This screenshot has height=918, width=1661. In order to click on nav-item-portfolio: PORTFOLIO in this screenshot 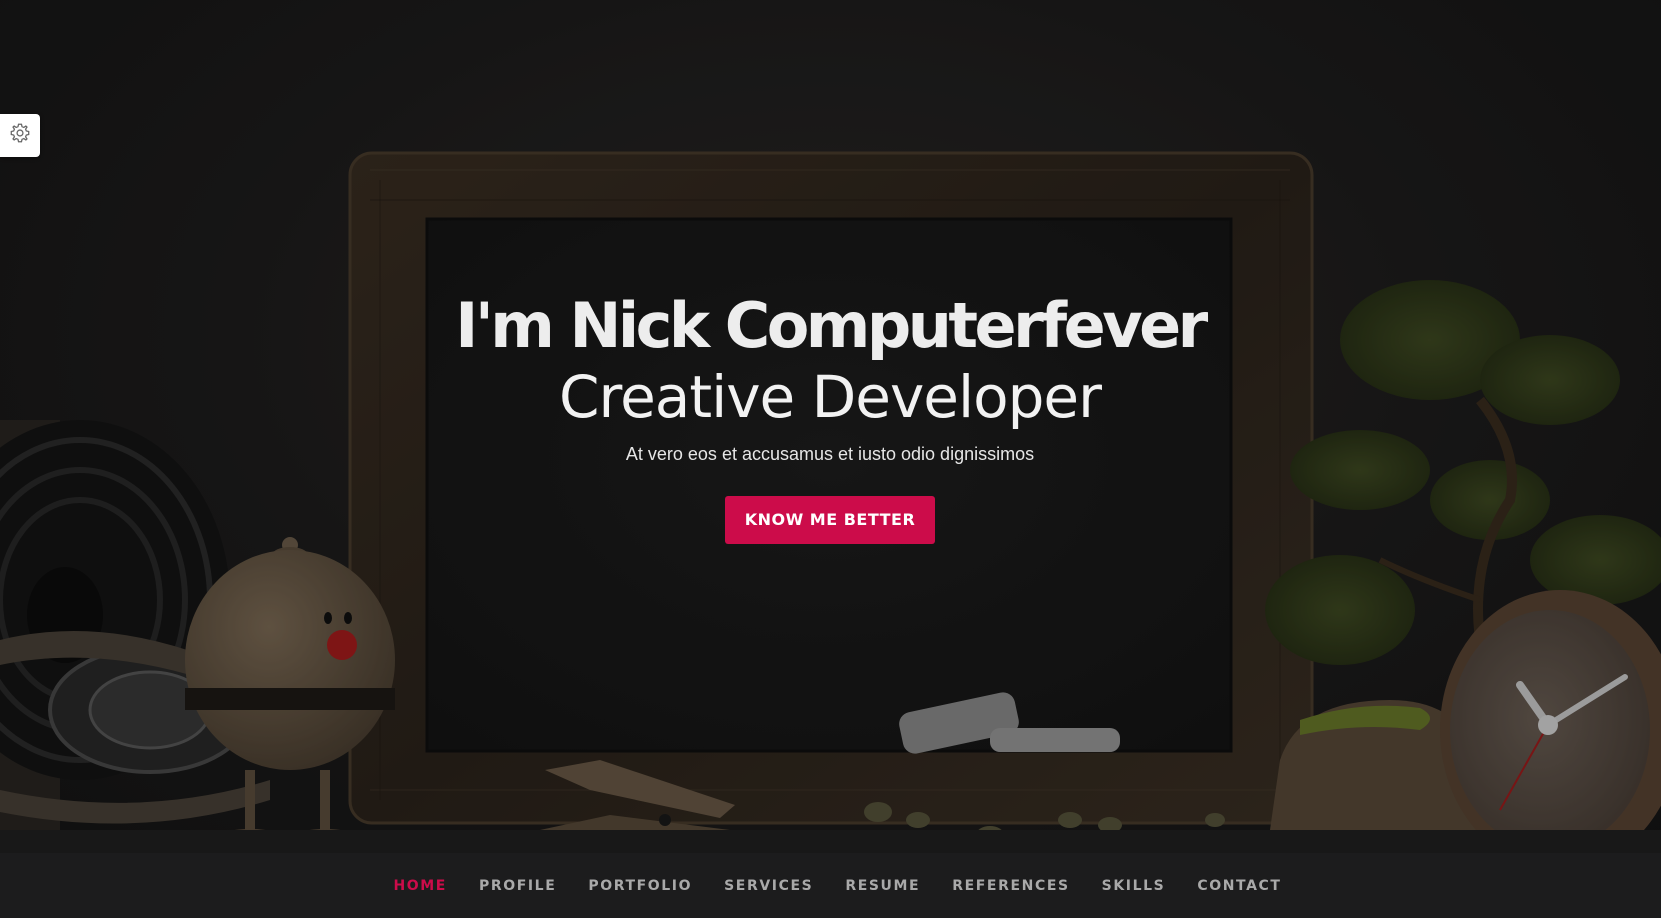, I will do `click(640, 886)`.